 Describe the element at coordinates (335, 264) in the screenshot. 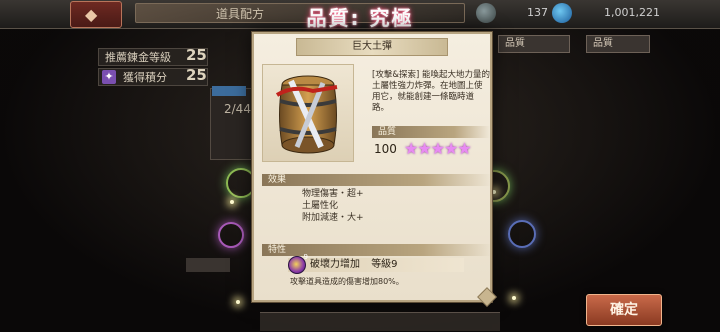

I see `trait-name: 破壞力增加` at that location.